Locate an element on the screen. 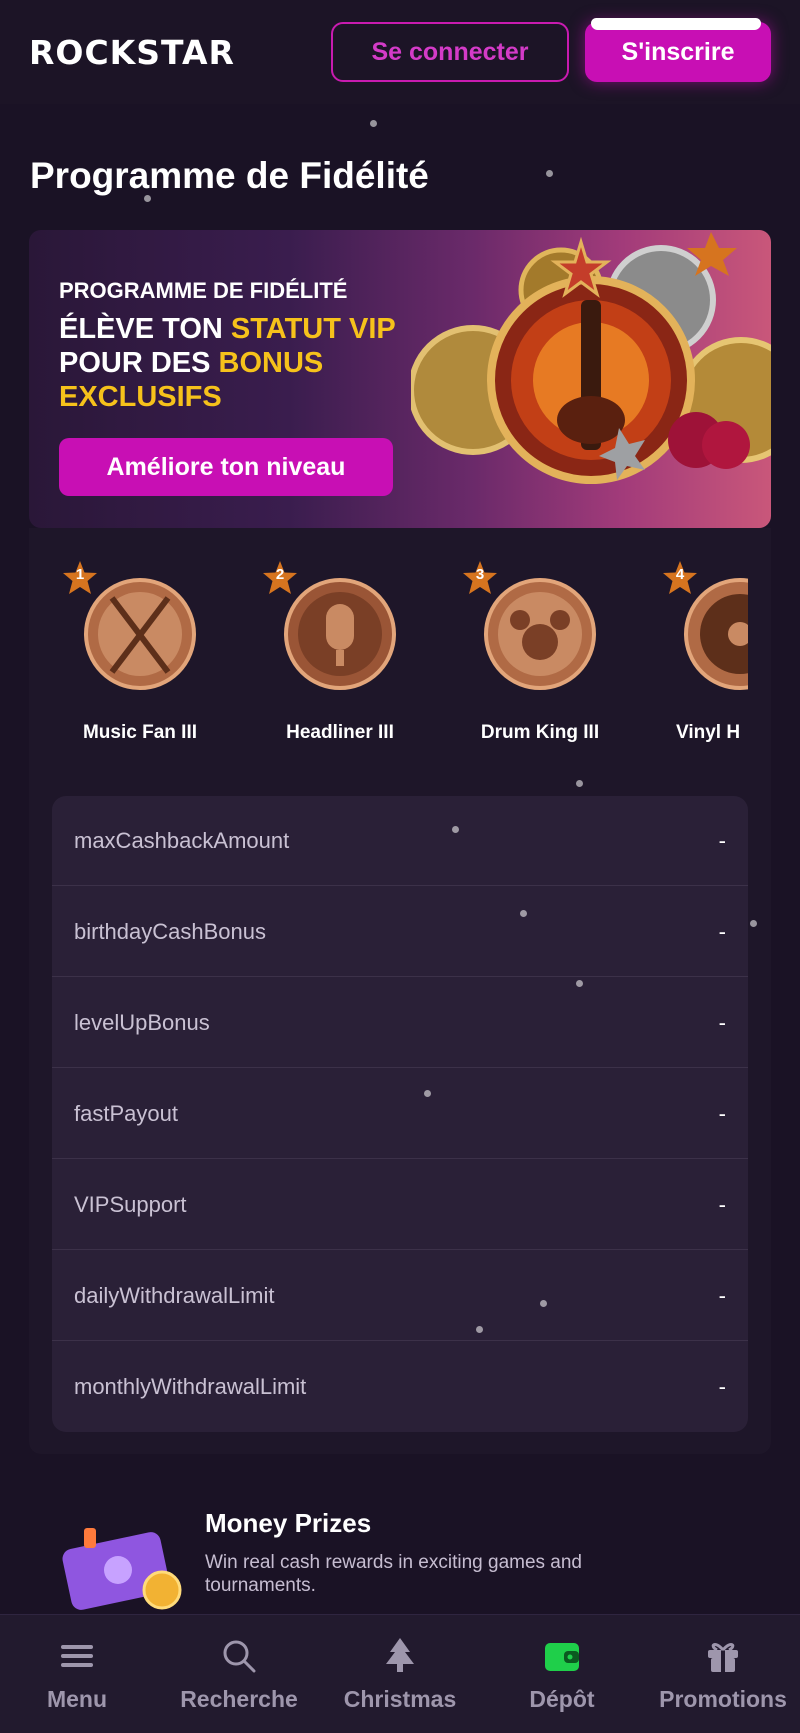 The height and width of the screenshot is (1733, 800). benefit-key: VIPSupport is located at coordinates (130, 1204).